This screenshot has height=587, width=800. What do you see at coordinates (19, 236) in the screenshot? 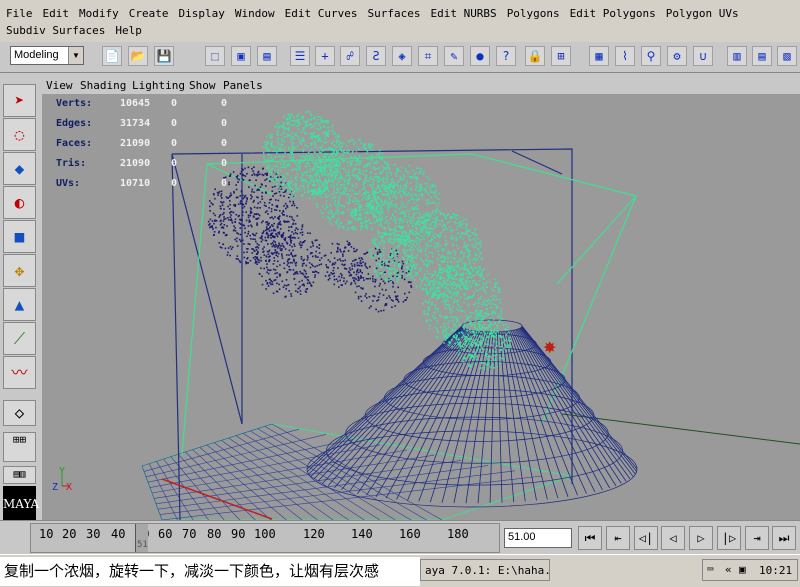
I see `scale-tool-icon: ■` at bounding box center [19, 236].